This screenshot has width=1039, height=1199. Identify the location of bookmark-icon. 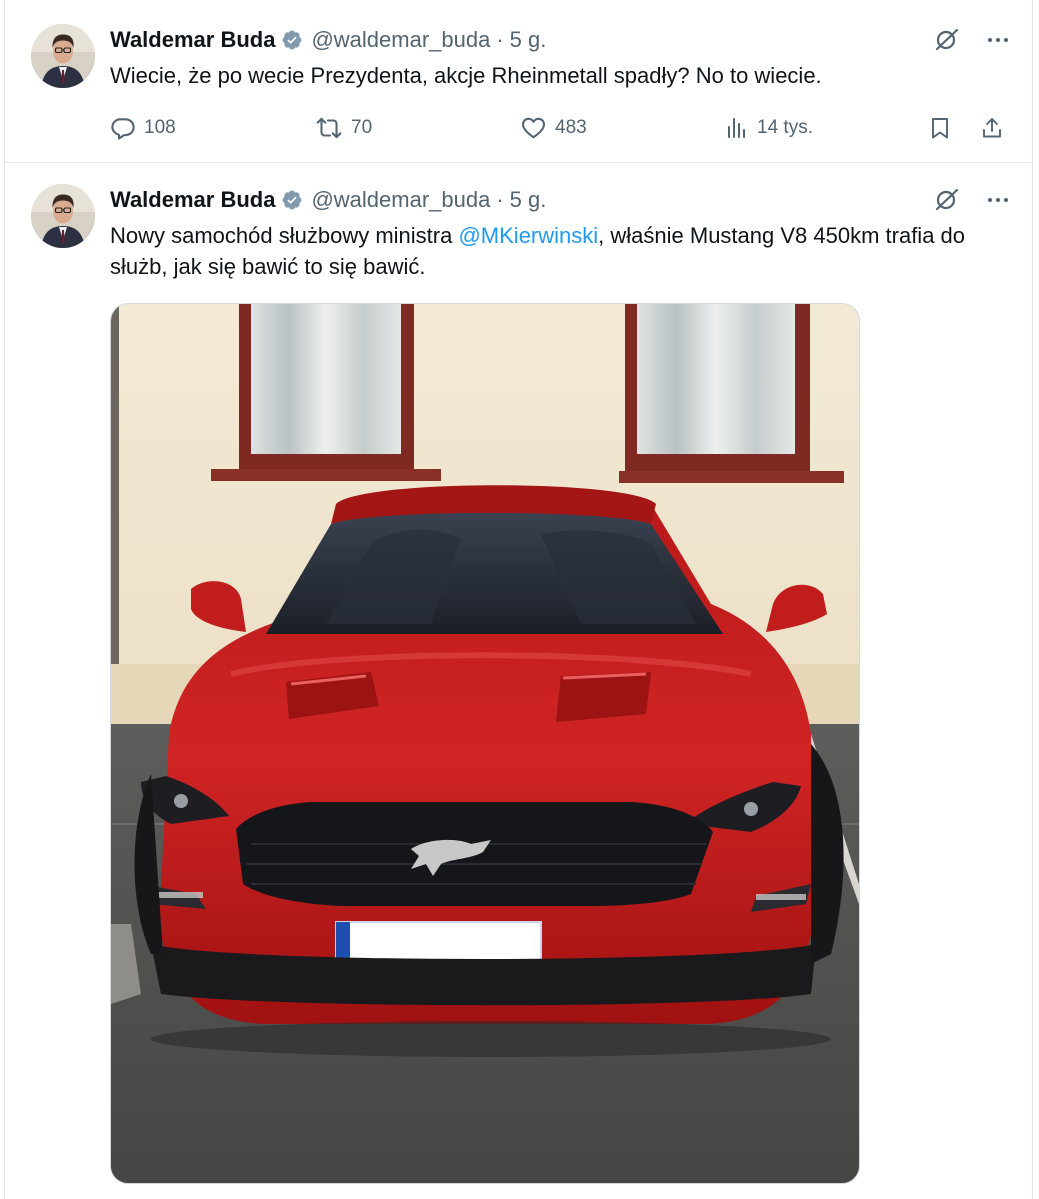
(940, 128).